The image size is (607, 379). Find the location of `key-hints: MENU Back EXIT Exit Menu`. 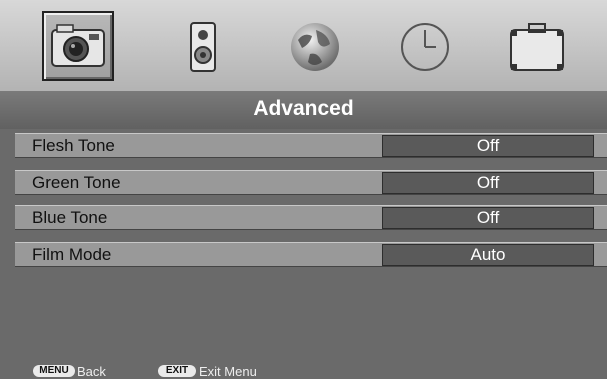

key-hints: MENU Back EXIT Exit Menu is located at coordinates (303, 371).